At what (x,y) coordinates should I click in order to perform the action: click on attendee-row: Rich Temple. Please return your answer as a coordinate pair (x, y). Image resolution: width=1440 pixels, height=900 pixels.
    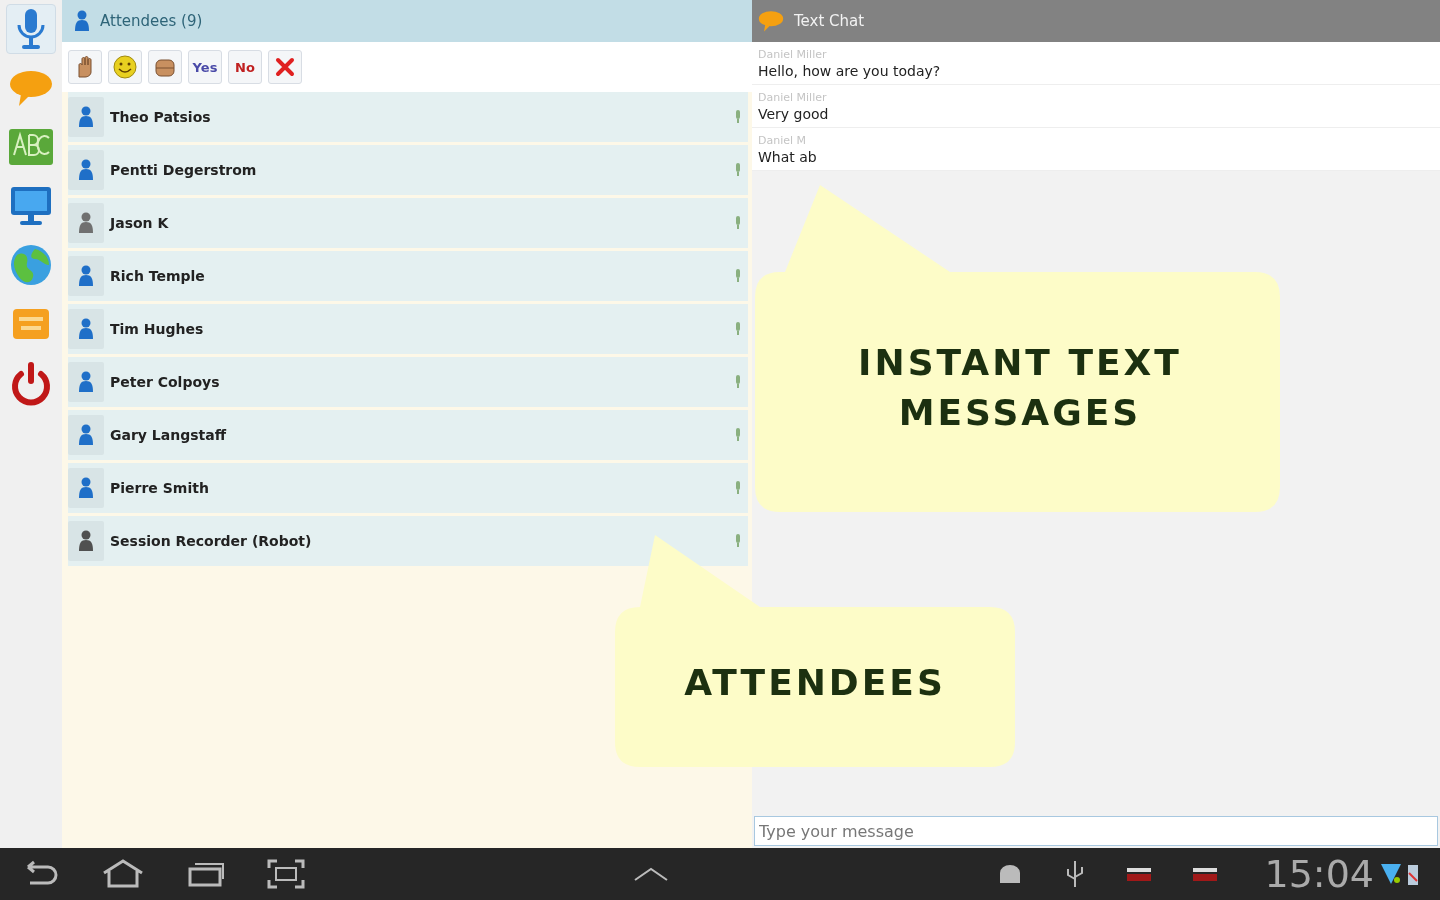
    Looking at the image, I should click on (408, 276).